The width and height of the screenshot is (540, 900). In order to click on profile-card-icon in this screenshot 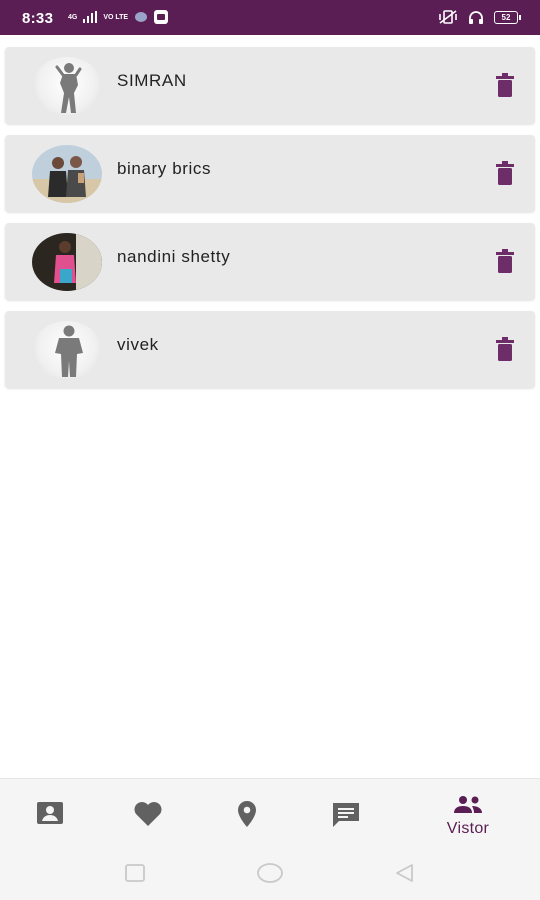, I will do `click(50, 813)`.